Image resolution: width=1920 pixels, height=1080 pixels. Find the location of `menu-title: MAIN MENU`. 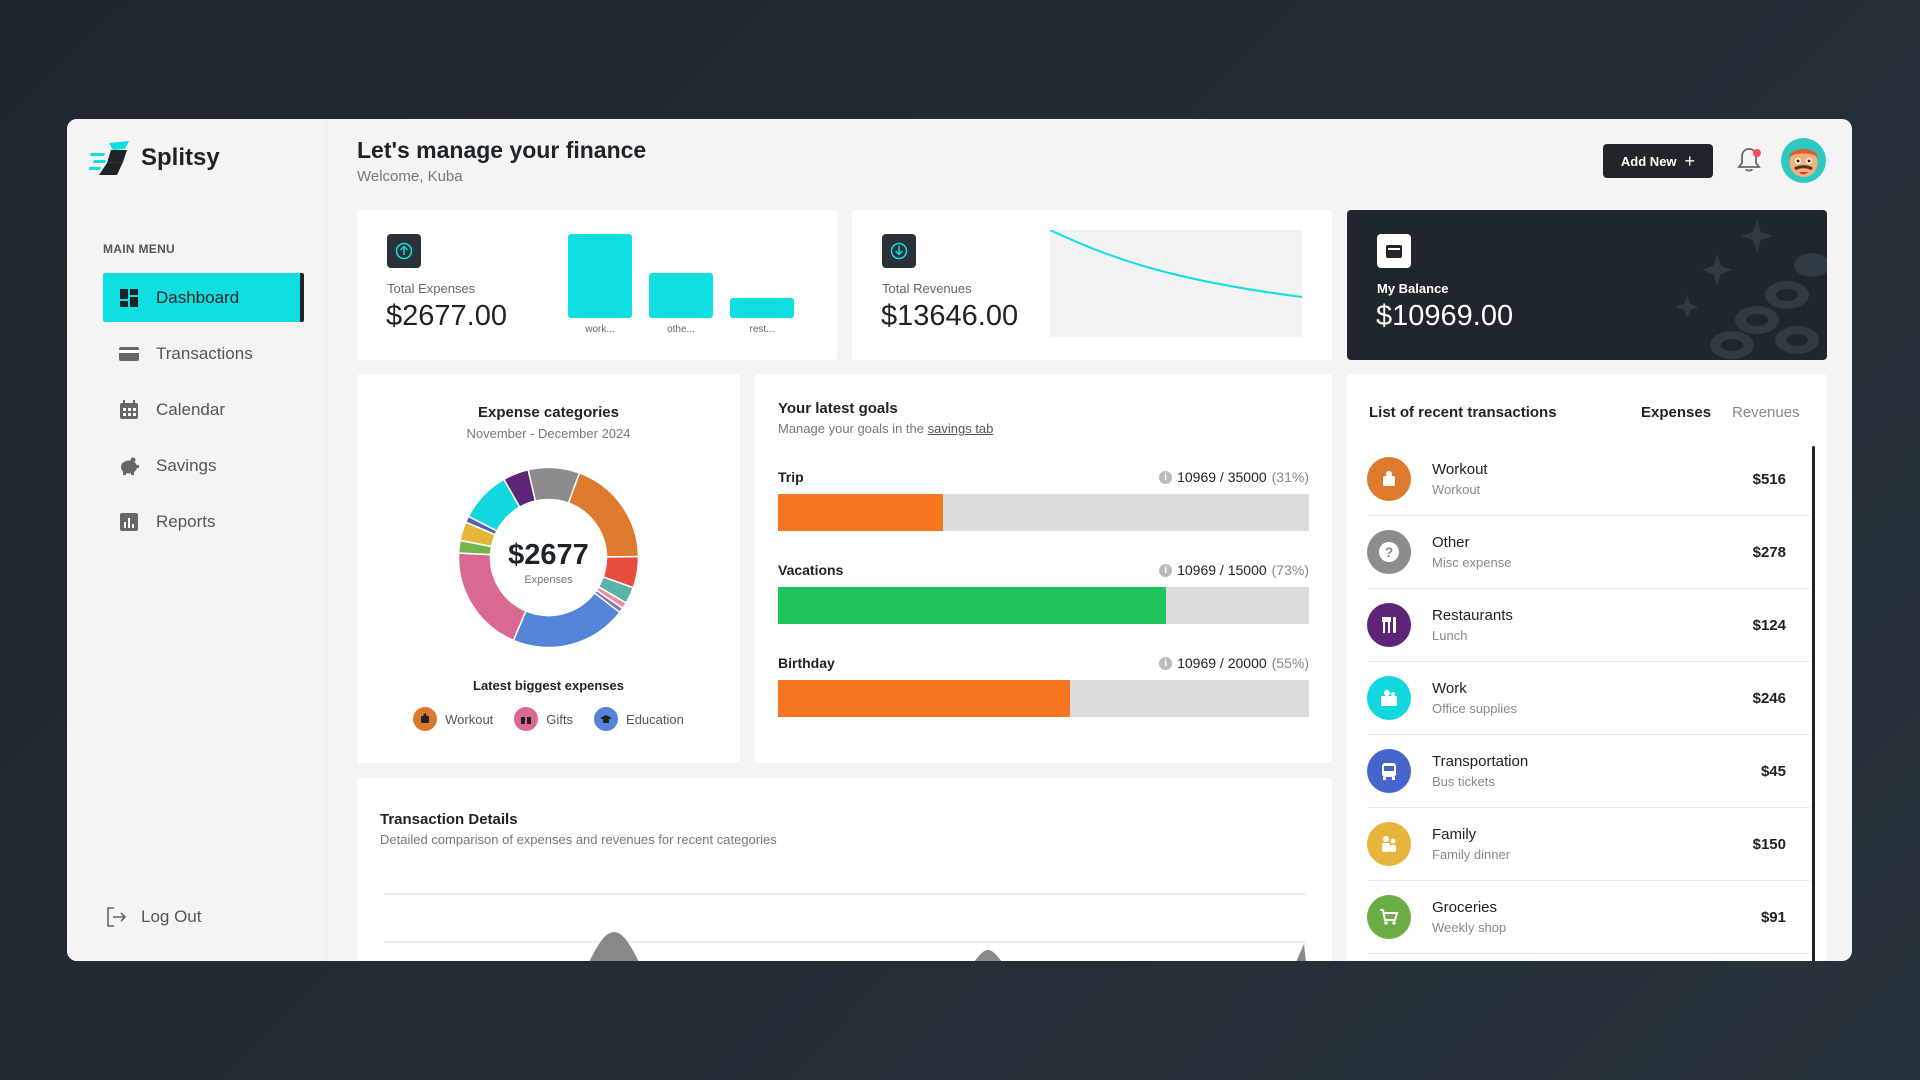

menu-title: MAIN MENU is located at coordinates (139, 249).